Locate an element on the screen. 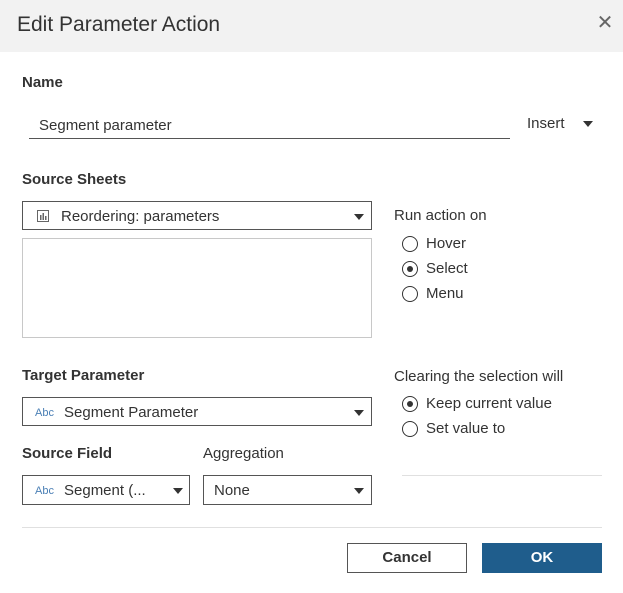  insert-label: Insert is located at coordinates (546, 123).